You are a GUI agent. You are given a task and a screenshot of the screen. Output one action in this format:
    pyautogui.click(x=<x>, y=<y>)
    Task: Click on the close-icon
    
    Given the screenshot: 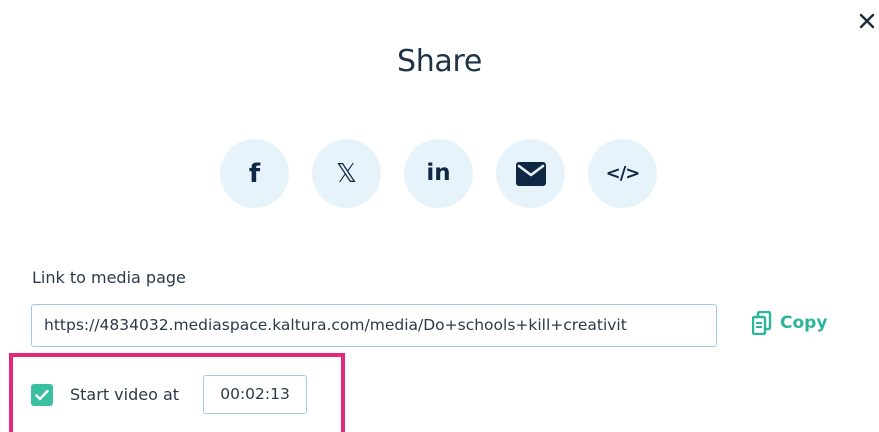 What is the action you would take?
    pyautogui.click(x=867, y=21)
    